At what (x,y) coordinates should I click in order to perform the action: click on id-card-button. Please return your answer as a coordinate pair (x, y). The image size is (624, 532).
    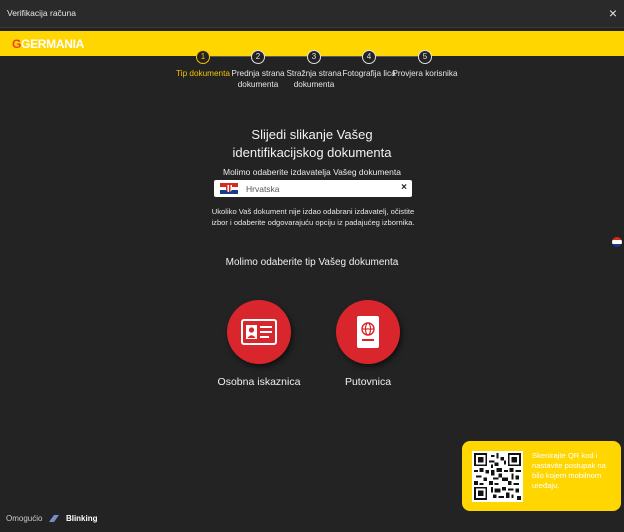
    Looking at the image, I should click on (259, 332).